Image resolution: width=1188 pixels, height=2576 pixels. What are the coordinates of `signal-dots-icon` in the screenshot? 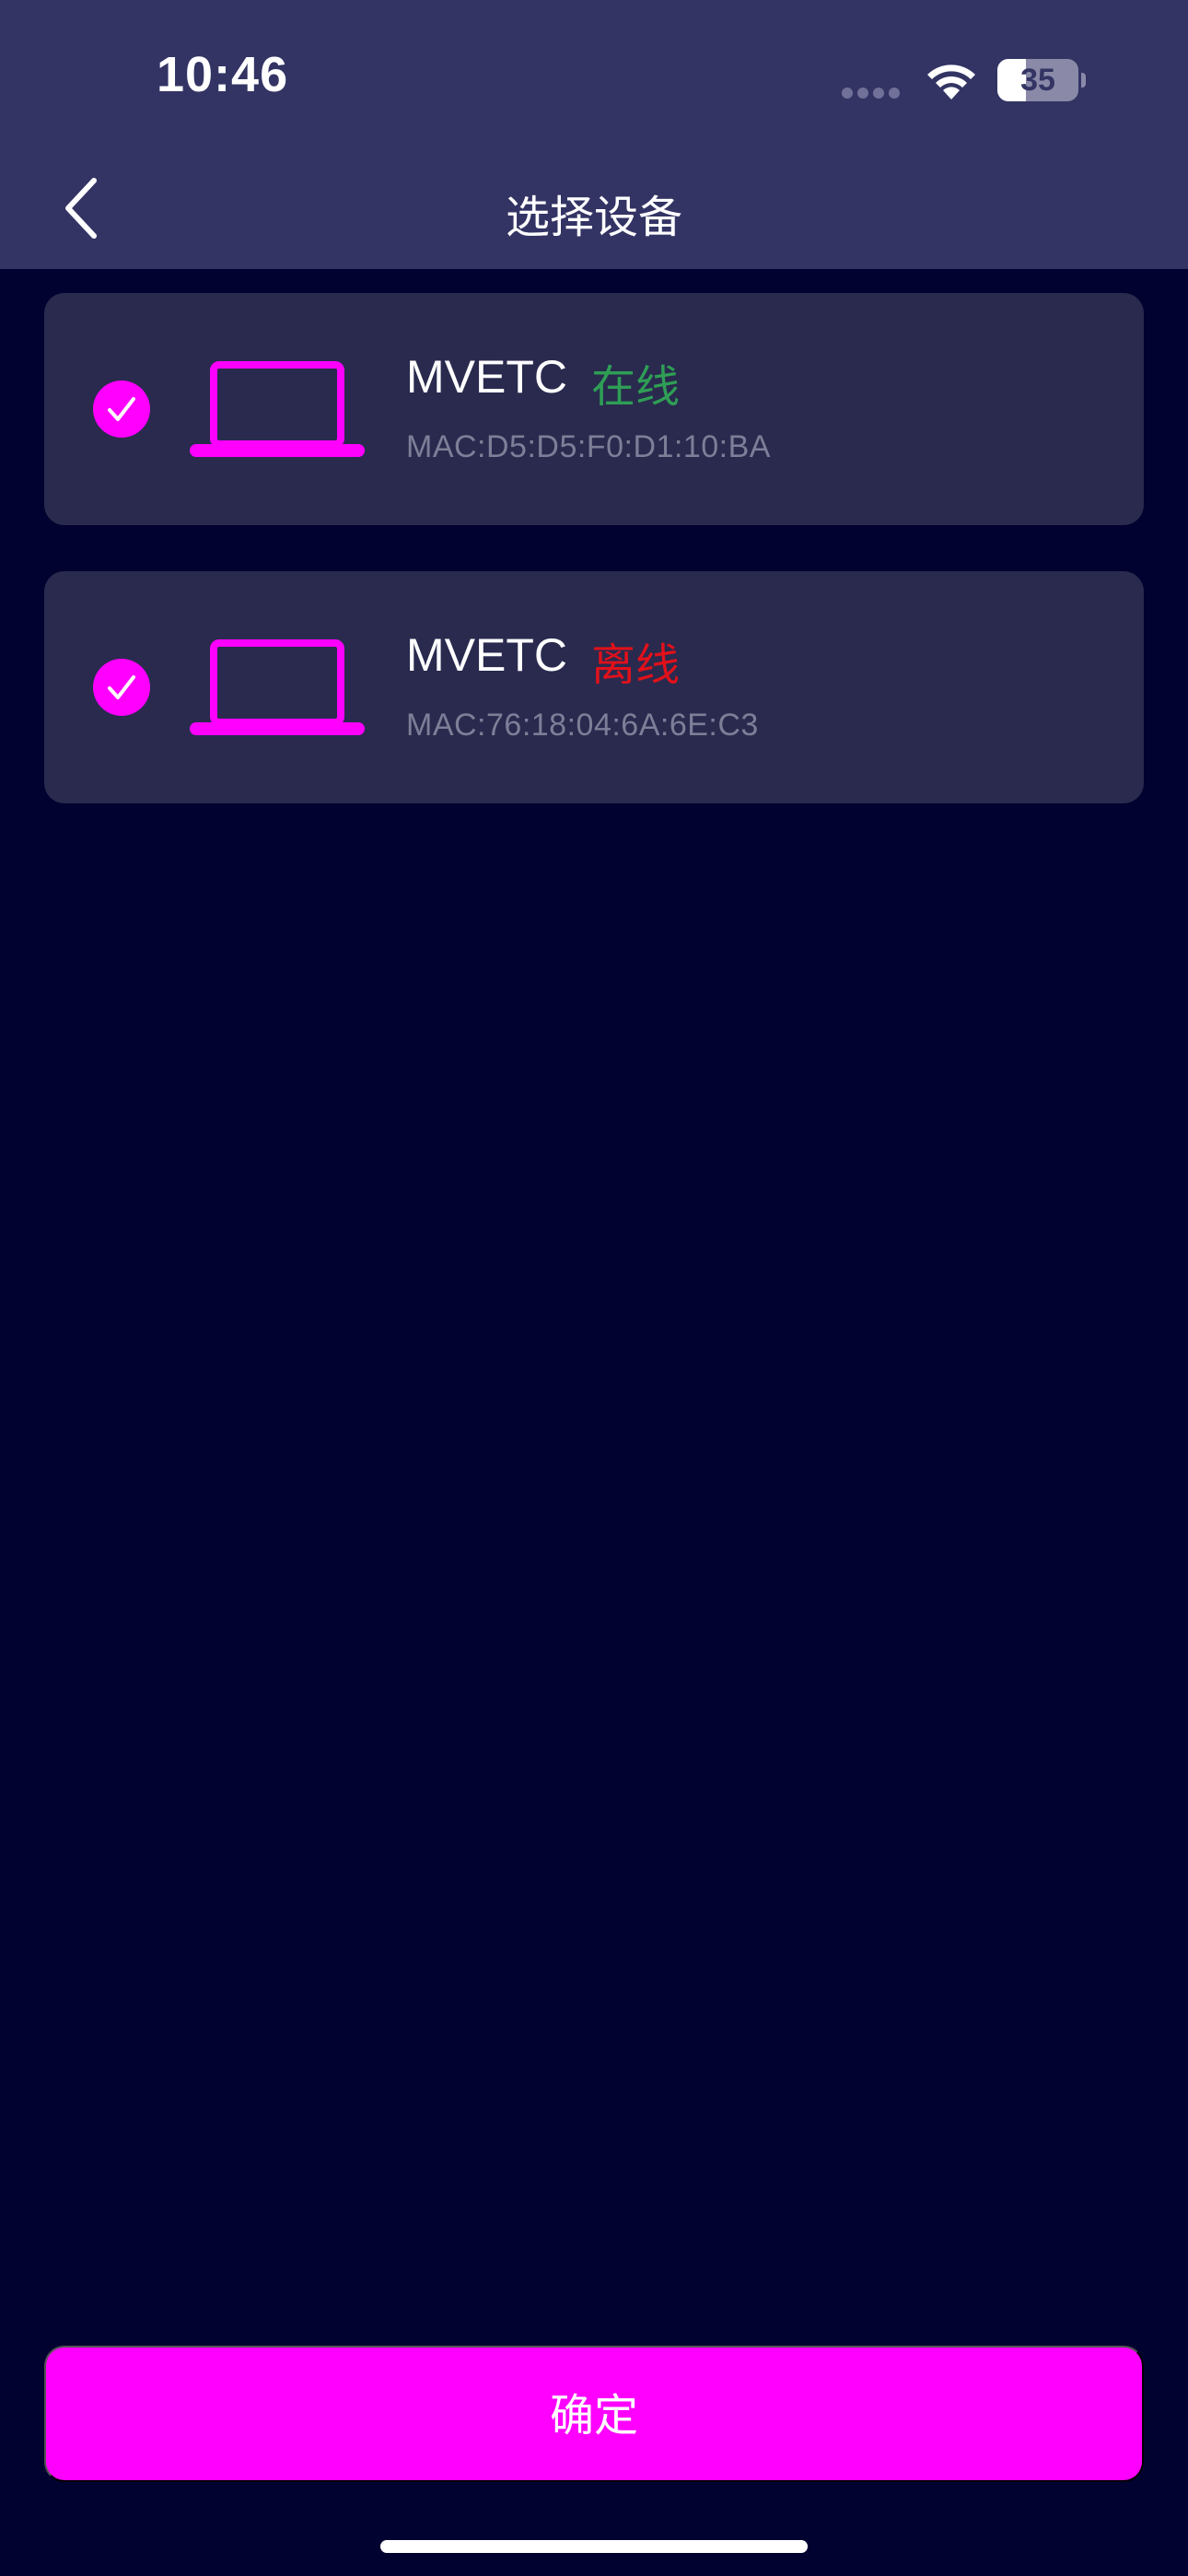 It's located at (874, 93).